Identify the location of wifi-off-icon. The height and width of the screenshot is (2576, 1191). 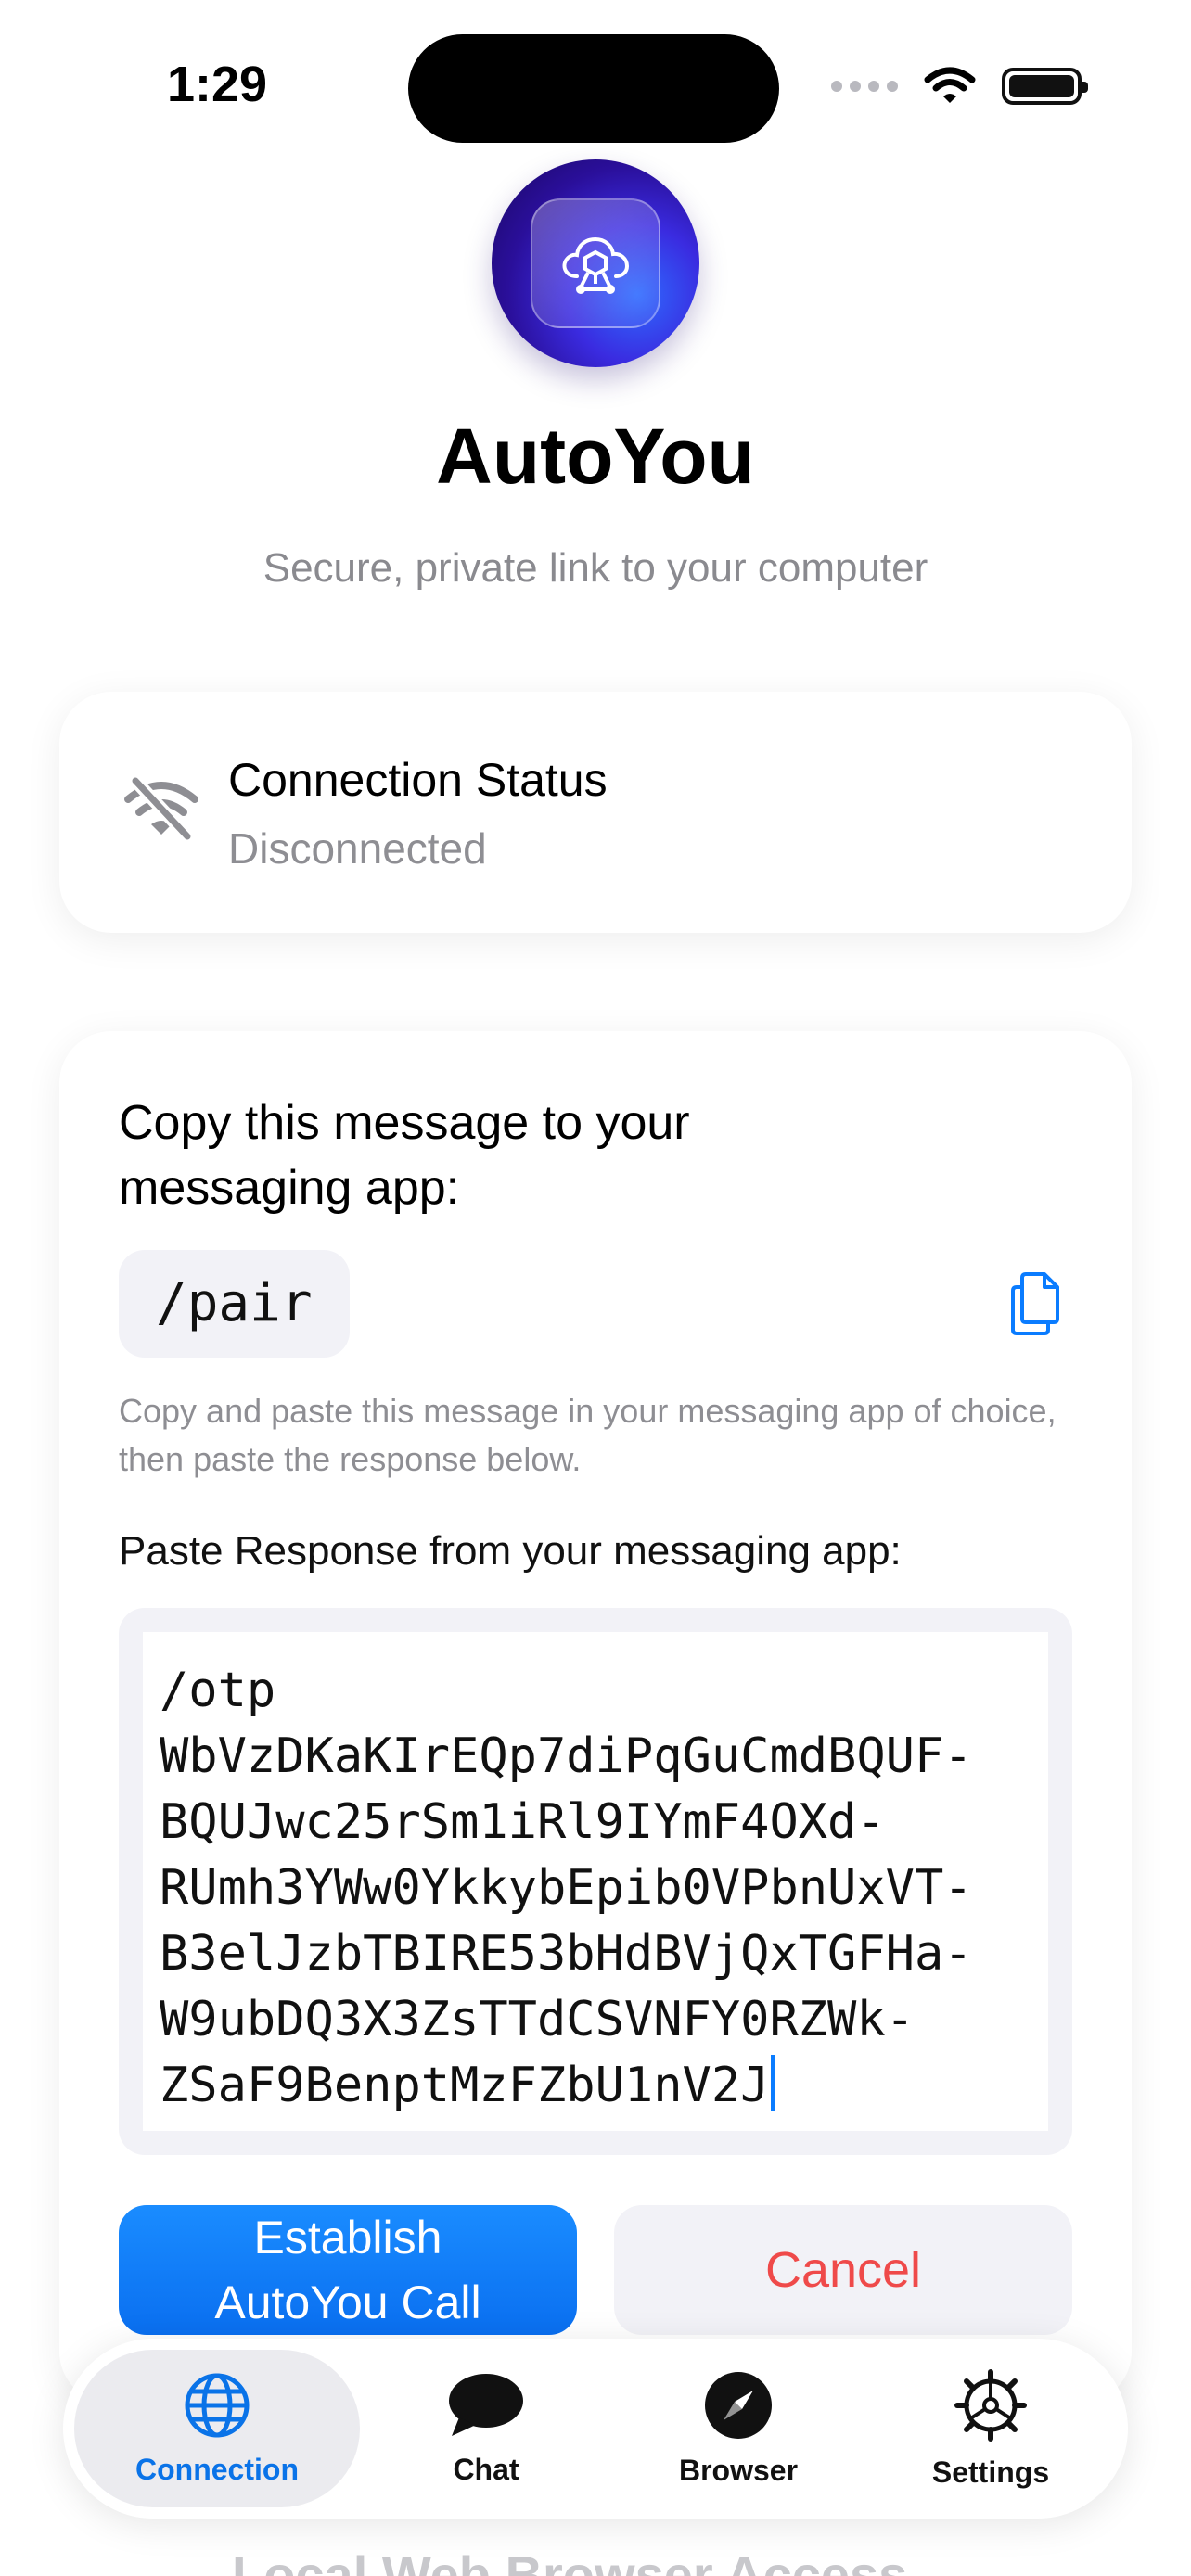
(161, 809).